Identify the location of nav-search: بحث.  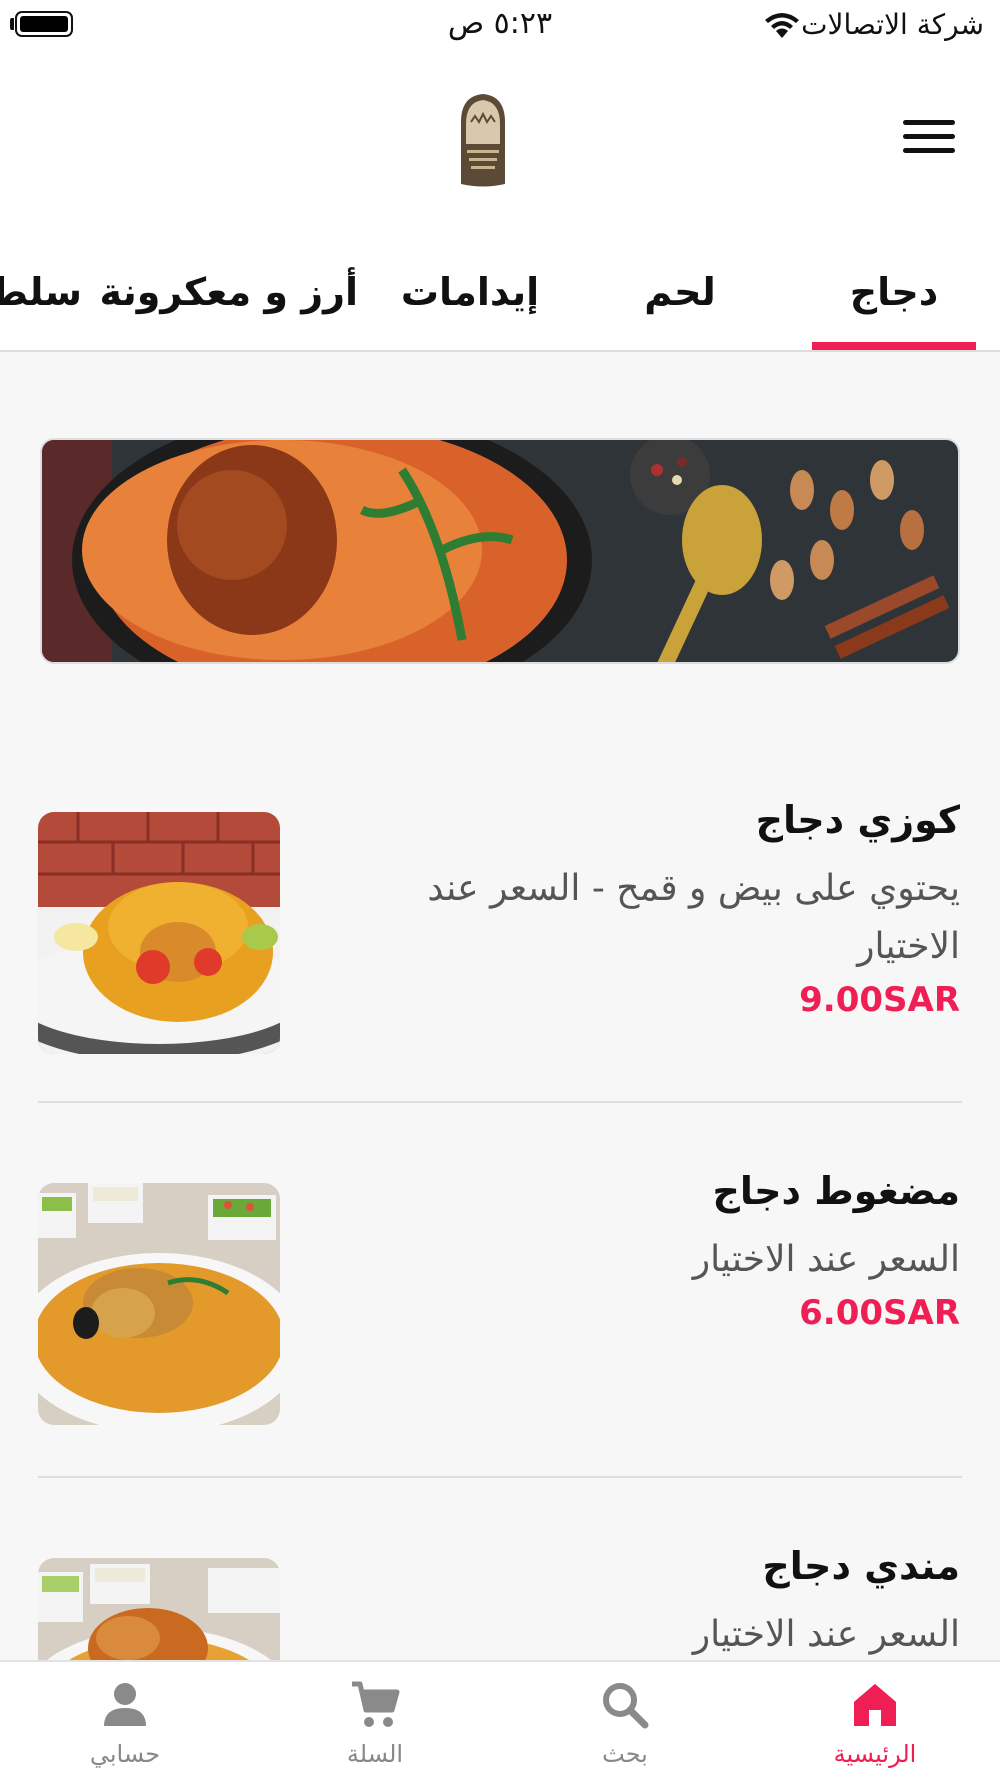
(625, 1720).